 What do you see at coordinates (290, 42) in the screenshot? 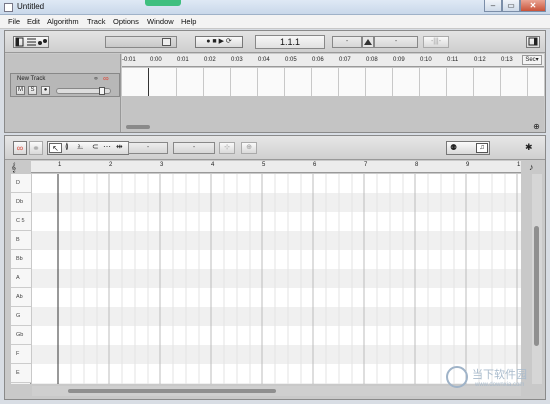
I see `position-display: 1.1.1` at bounding box center [290, 42].